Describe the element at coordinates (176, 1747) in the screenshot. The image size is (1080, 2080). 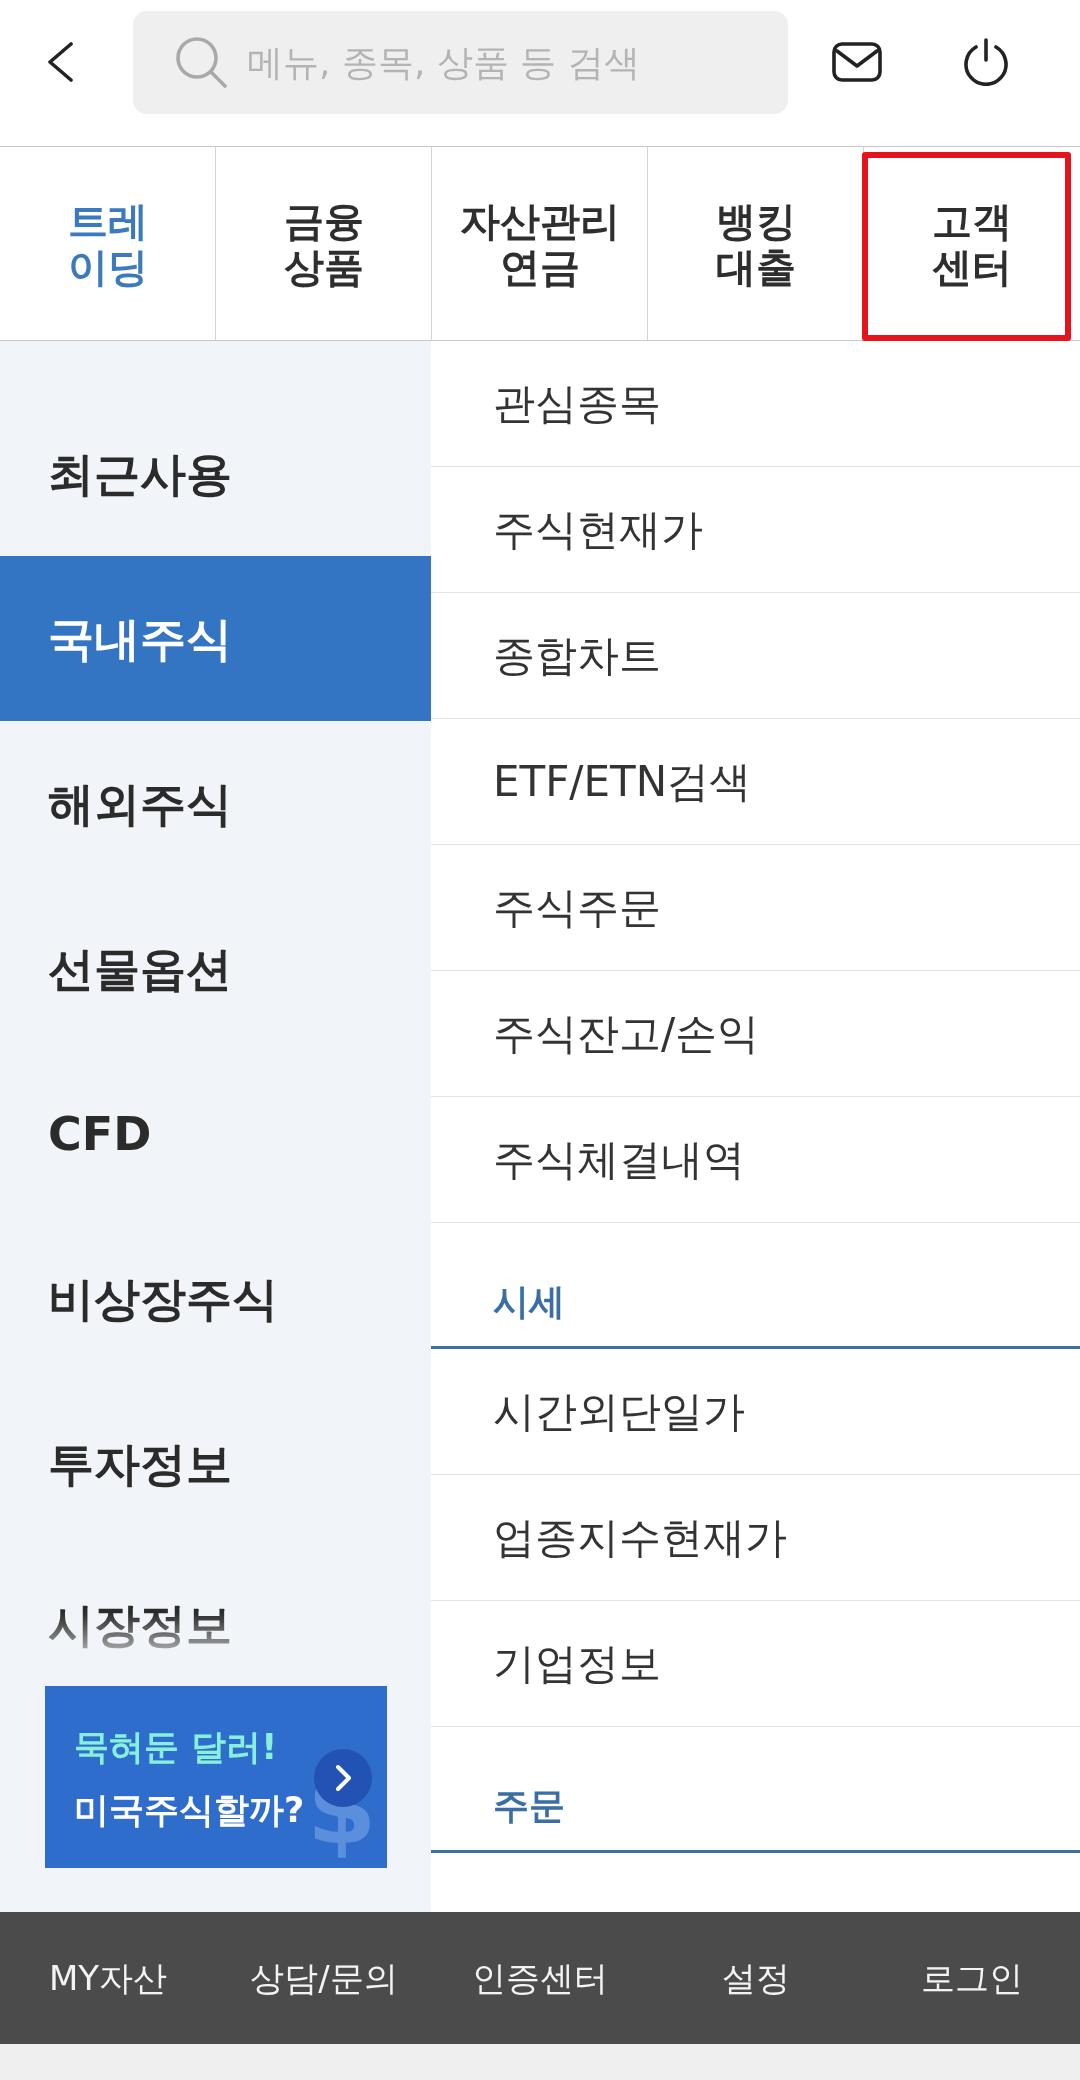
I see `banner-headline: 묵혀둔 달러!` at that location.